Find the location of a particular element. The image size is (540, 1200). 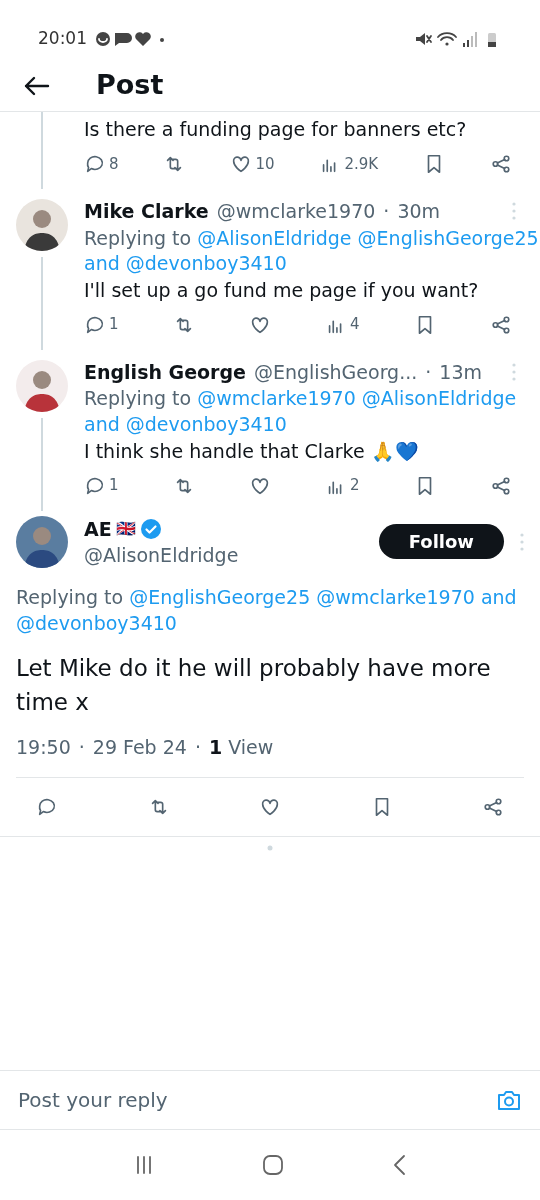

recents-icon is located at coordinates (144, 1165).